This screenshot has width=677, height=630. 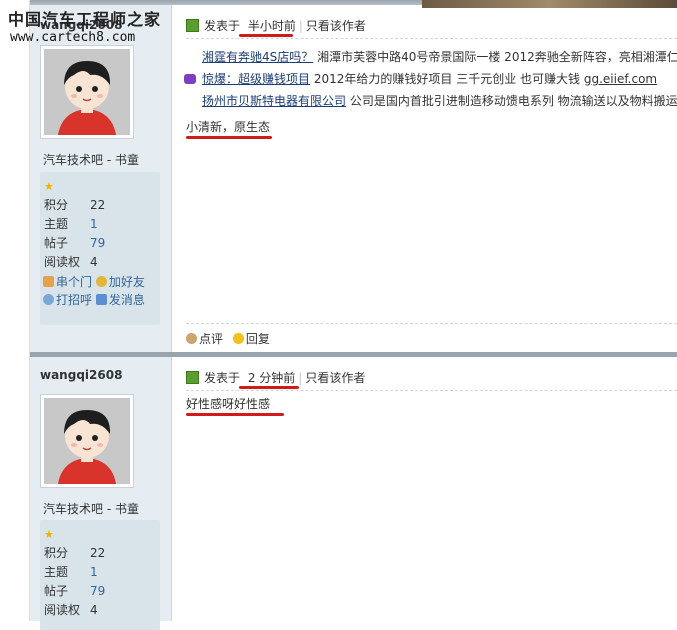 I want to click on post-content: 小清新，原生态, so click(x=228, y=127).